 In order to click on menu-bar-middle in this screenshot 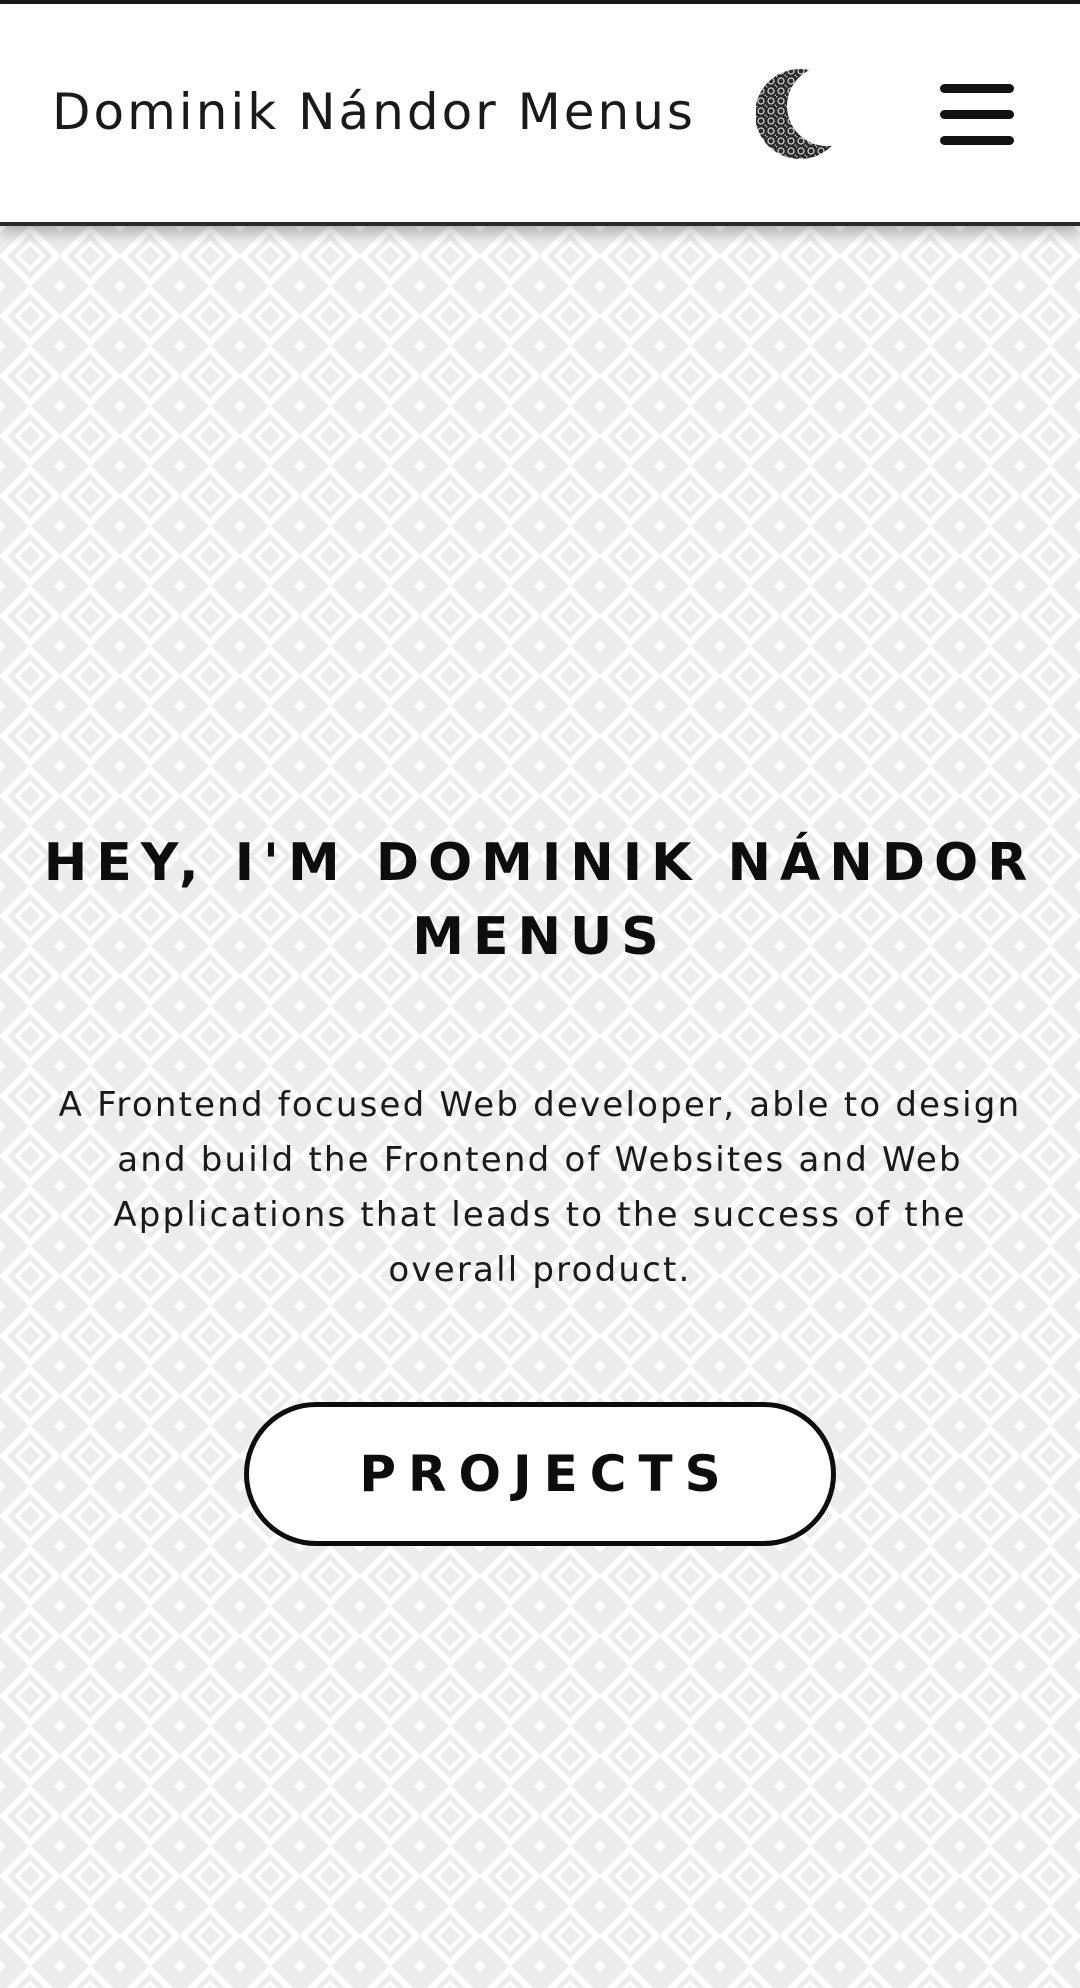, I will do `click(977, 114)`.